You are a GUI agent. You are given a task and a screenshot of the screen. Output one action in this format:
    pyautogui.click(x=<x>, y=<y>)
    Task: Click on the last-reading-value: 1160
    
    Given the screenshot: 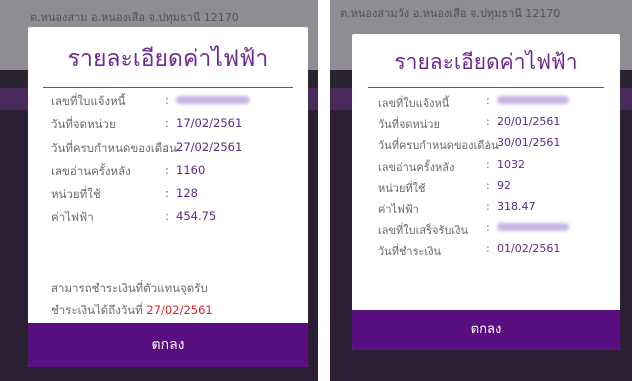 What is the action you would take?
    pyautogui.click(x=191, y=169)
    